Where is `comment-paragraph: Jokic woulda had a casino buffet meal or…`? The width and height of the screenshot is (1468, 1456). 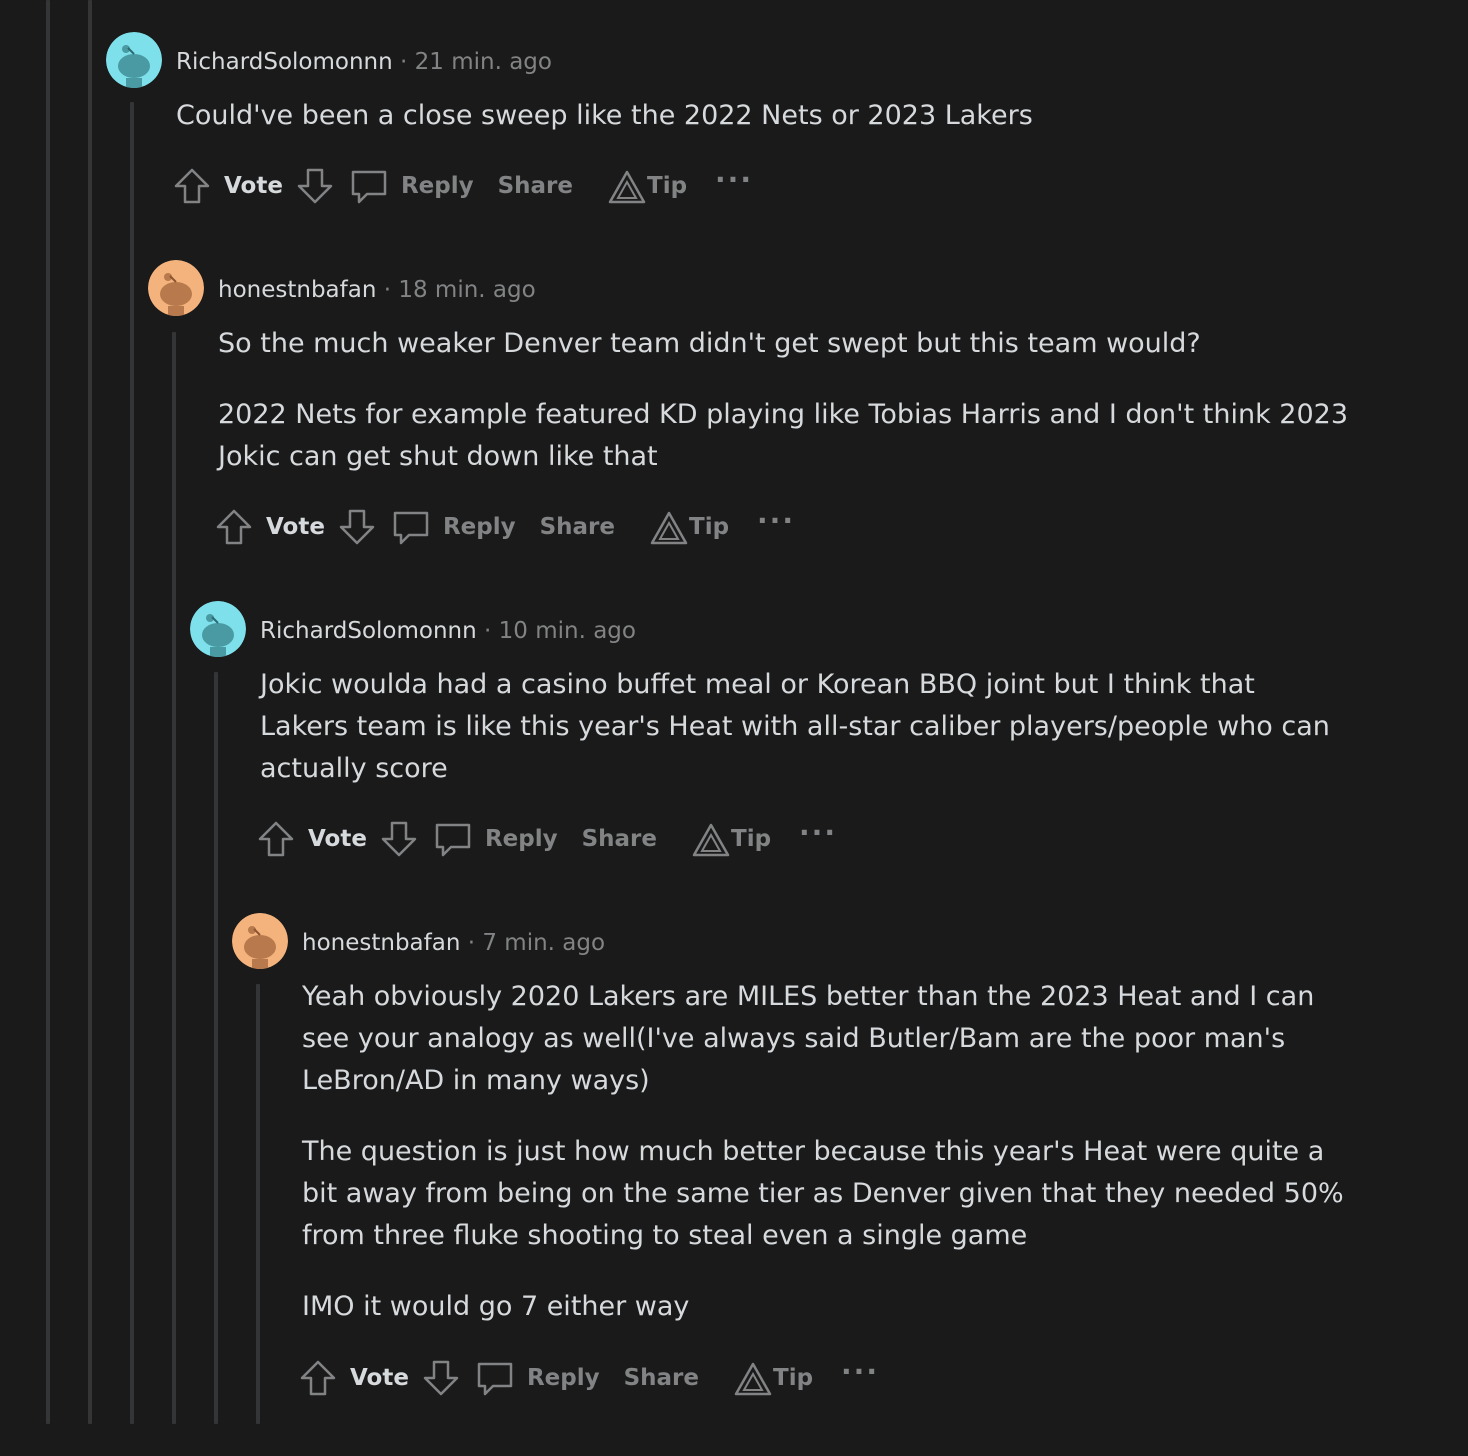 comment-paragraph: Jokic woulda had a casino buffet meal or… is located at coordinates (795, 726).